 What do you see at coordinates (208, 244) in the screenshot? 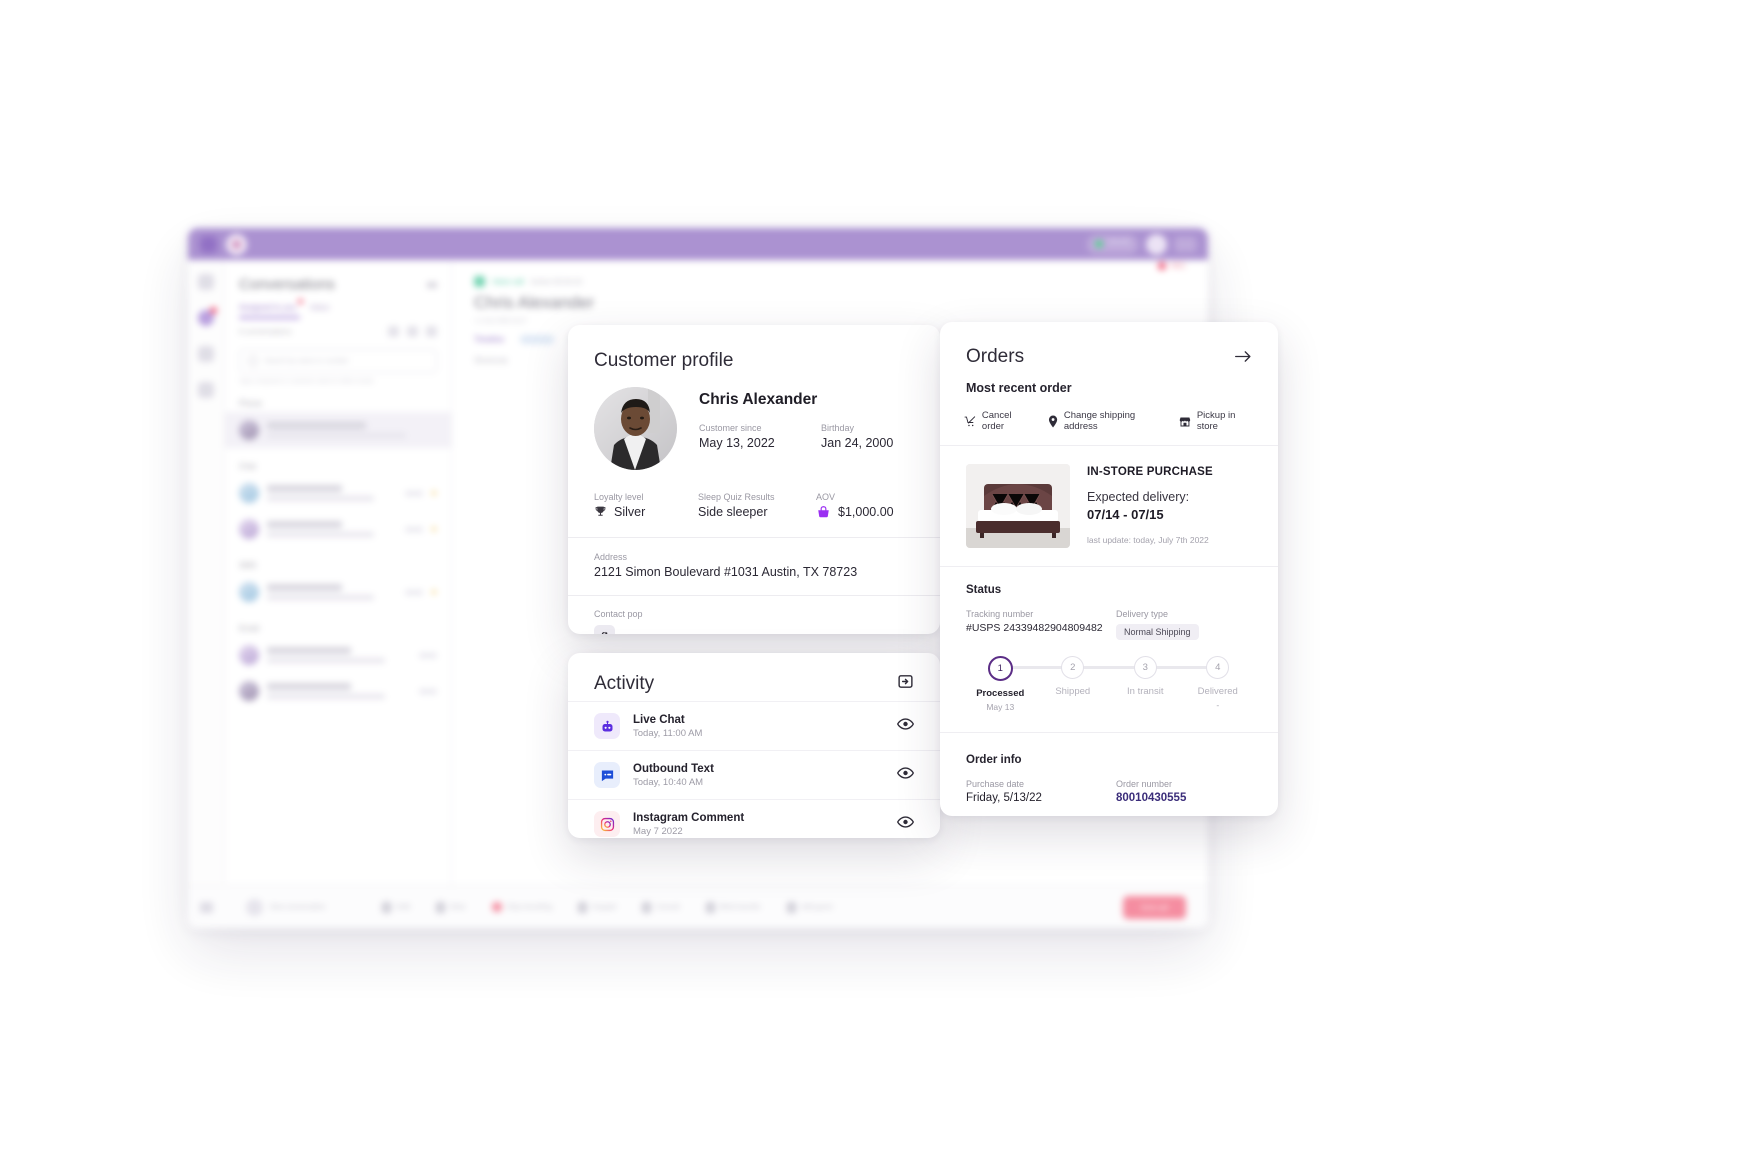
I see `menu-icon` at bounding box center [208, 244].